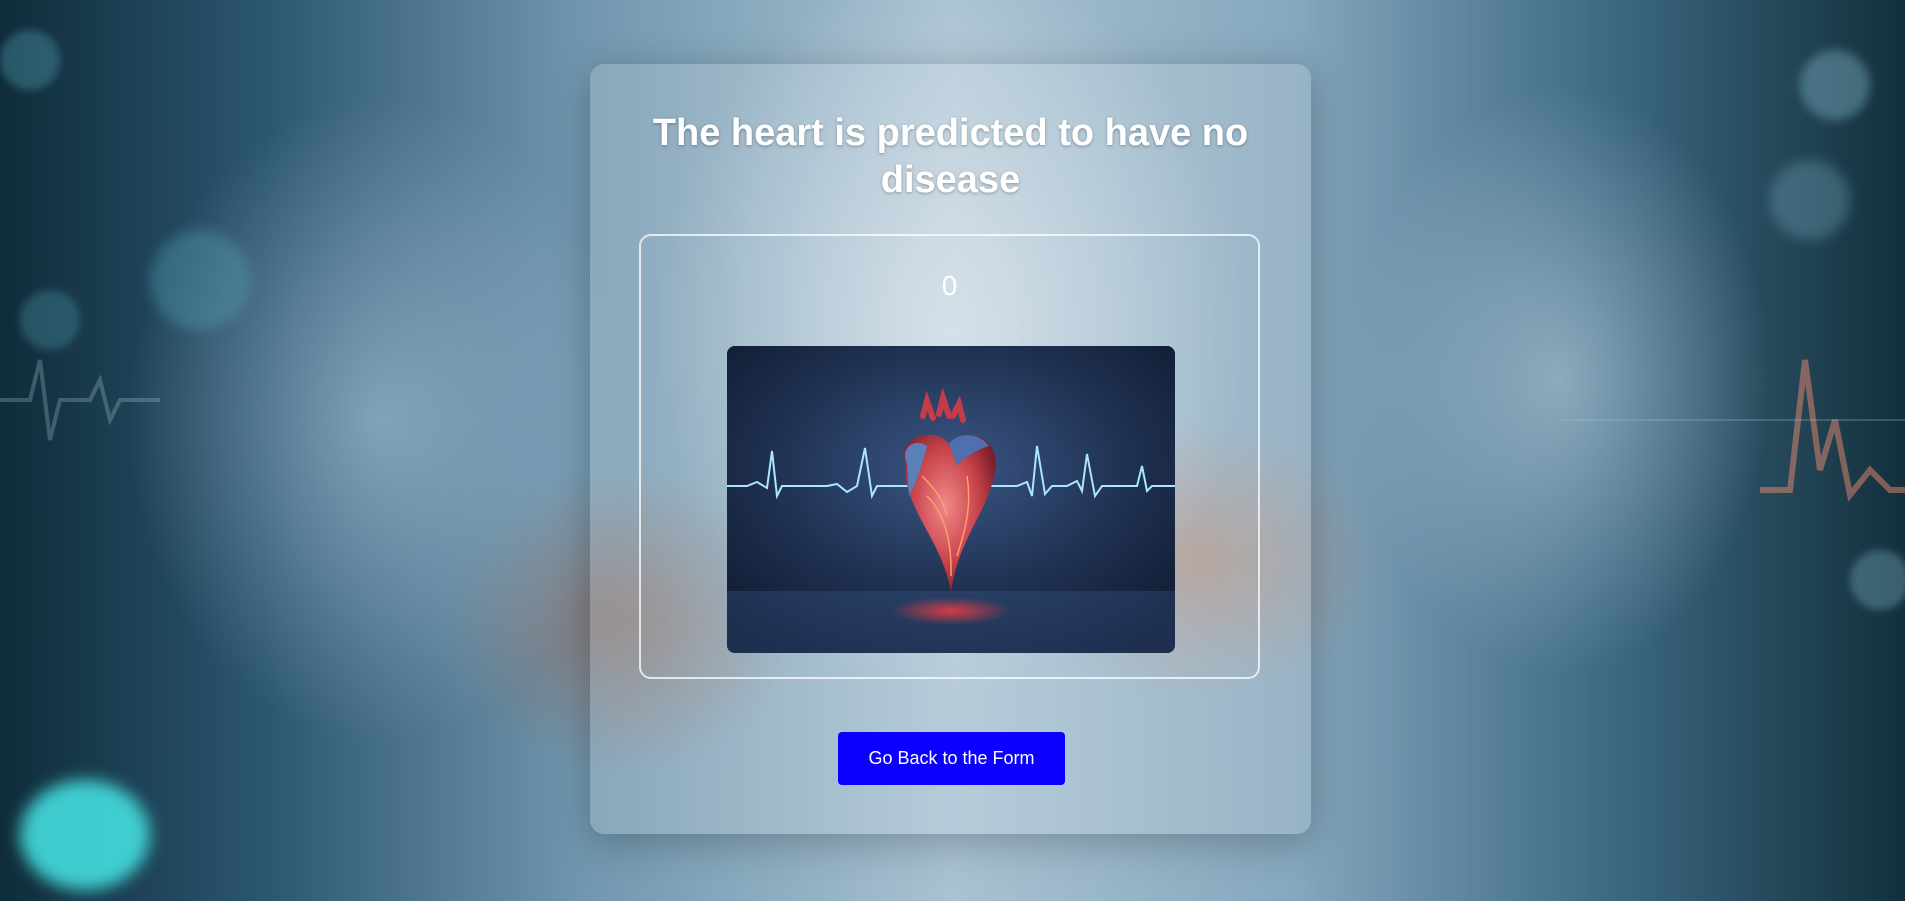 The image size is (1905, 901). I want to click on heart-image, so click(951, 499).